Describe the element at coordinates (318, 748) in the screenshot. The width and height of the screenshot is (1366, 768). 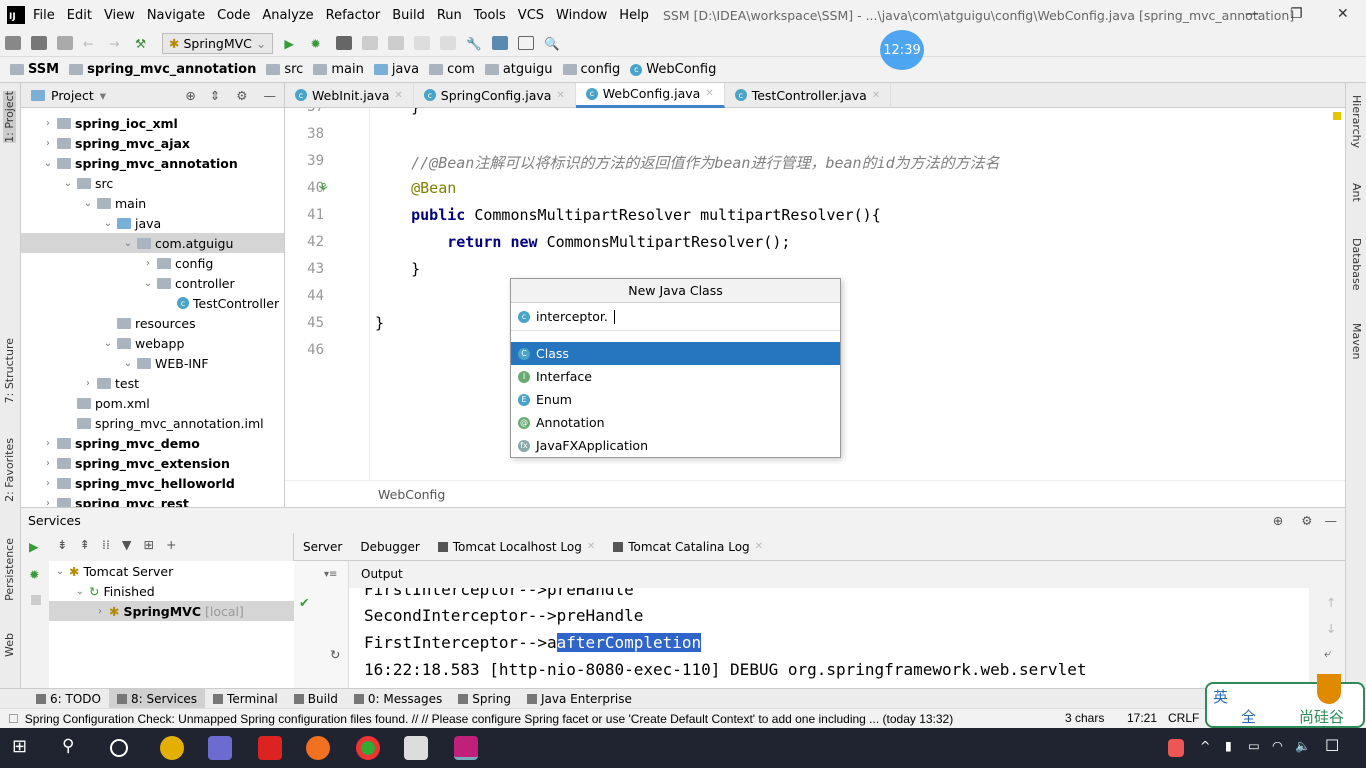
I see `firefox-icon` at that location.